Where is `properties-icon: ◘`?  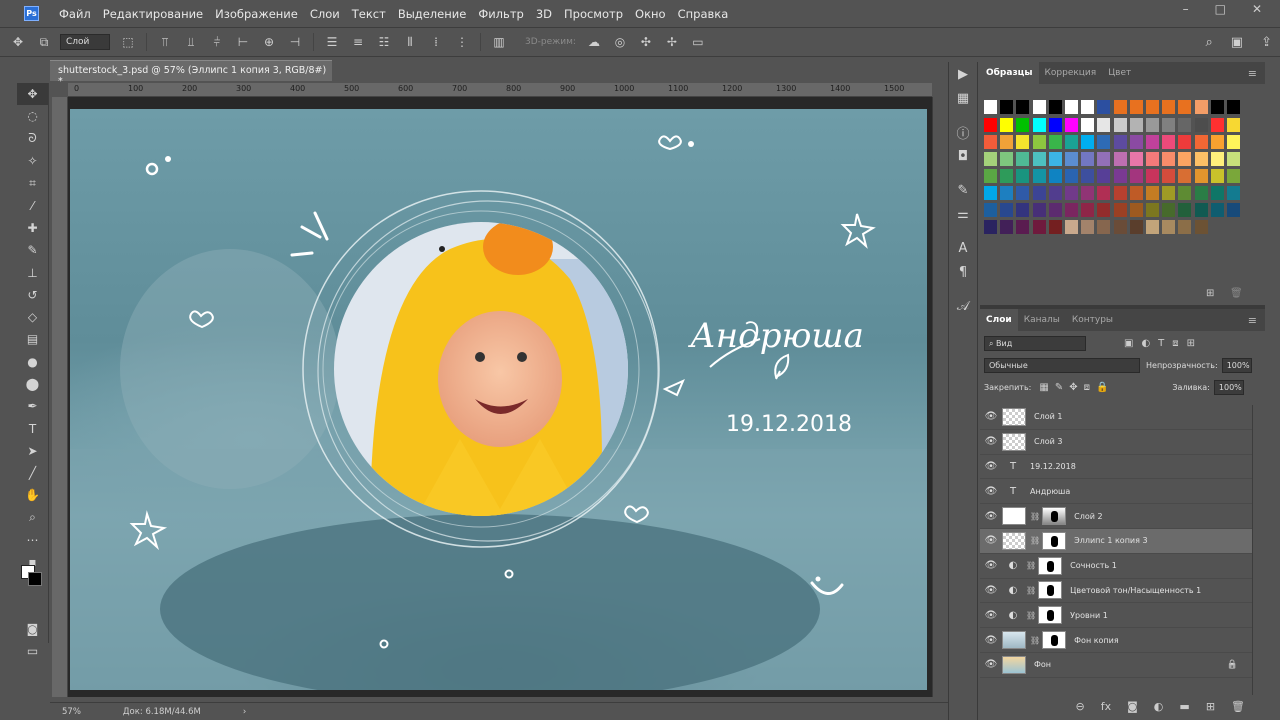
properties-icon: ◘ is located at coordinates (963, 156).